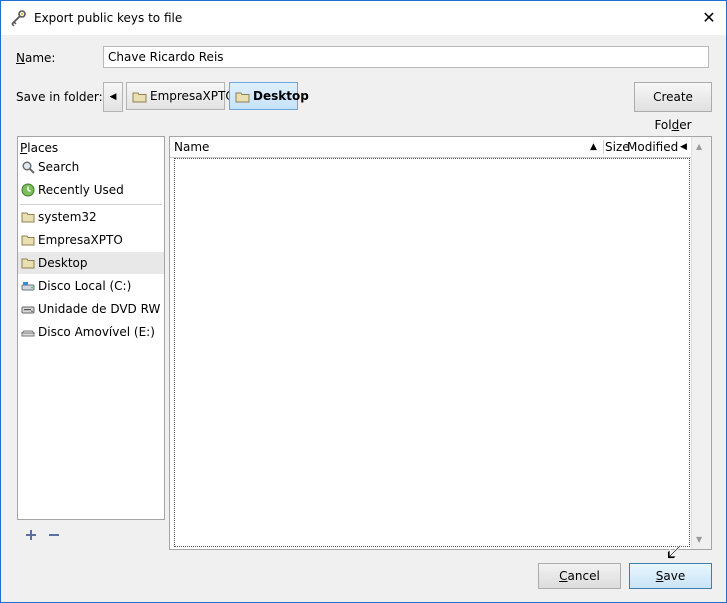  What do you see at coordinates (18, 18) in the screenshot?
I see `key-icon` at bounding box center [18, 18].